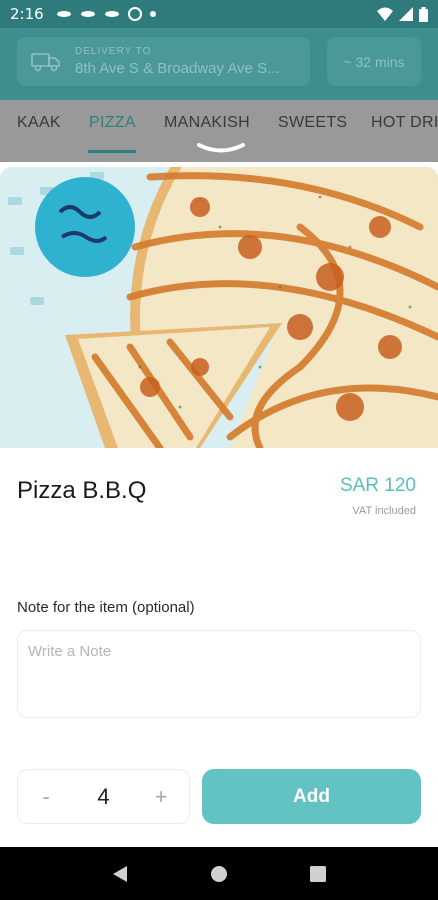 The image size is (438, 900). I want to click on vat-note: VAT included, so click(384, 511).